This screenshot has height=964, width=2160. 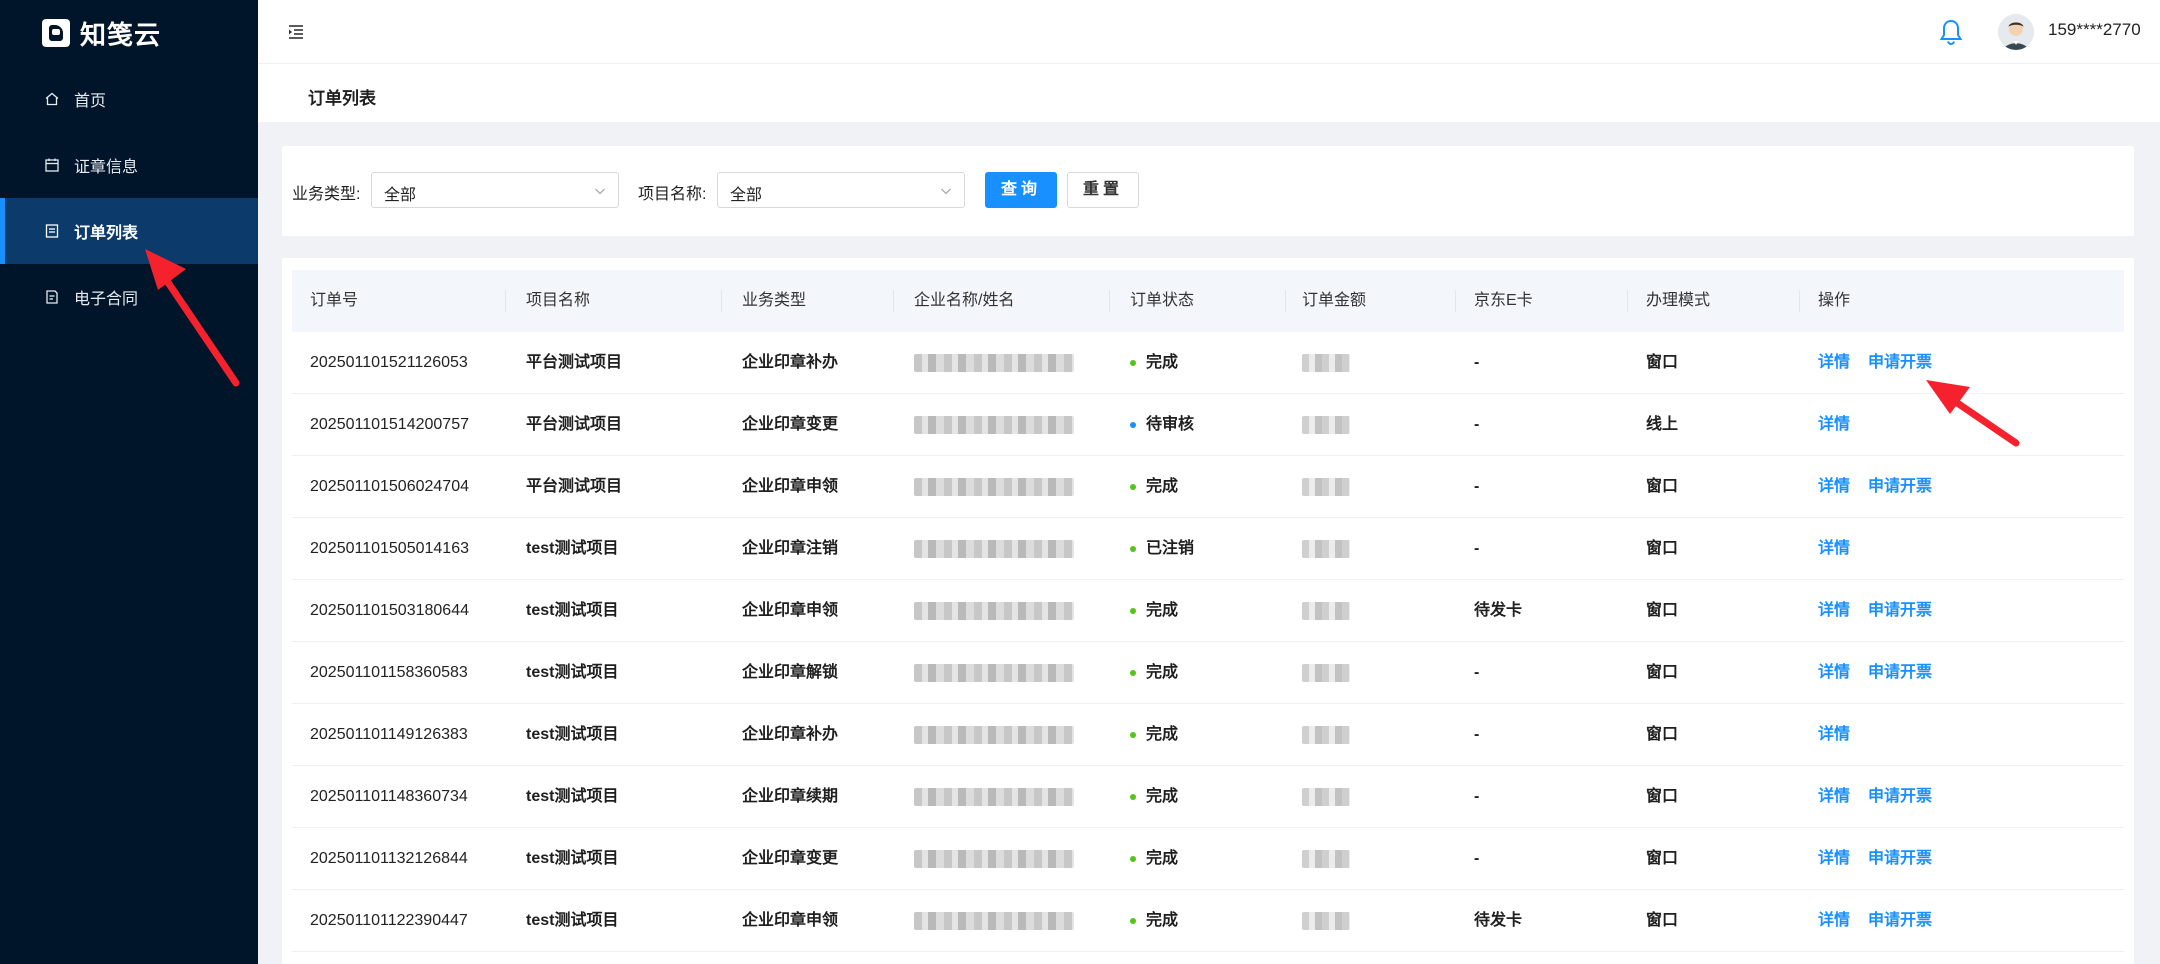 I want to click on business-type: 企业印章续期, so click(x=790, y=796).